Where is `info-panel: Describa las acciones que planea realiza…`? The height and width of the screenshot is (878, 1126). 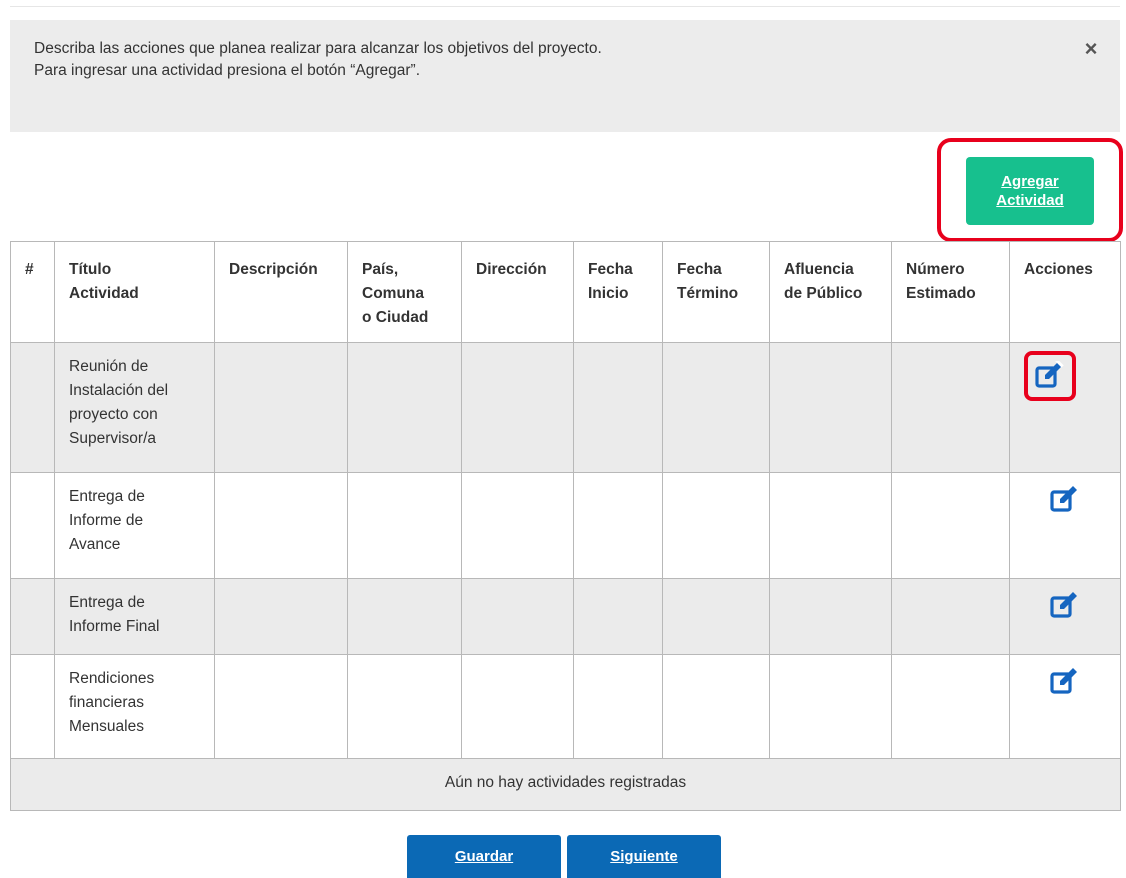
info-panel: Describa las acciones que planea realiza… is located at coordinates (565, 76).